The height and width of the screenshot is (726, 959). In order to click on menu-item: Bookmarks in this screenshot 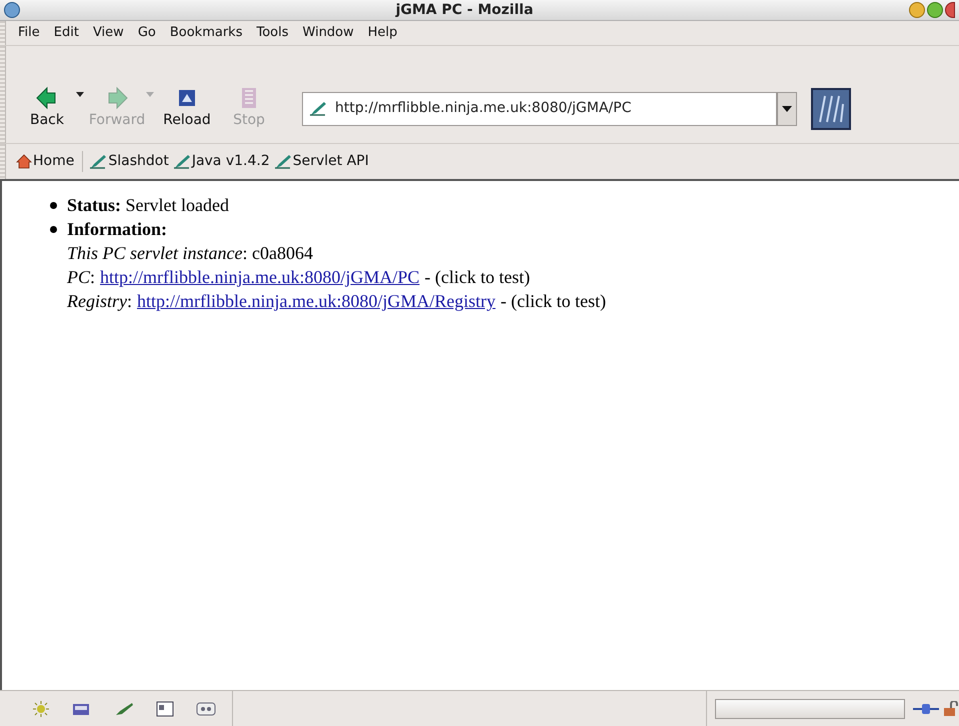, I will do `click(206, 33)`.